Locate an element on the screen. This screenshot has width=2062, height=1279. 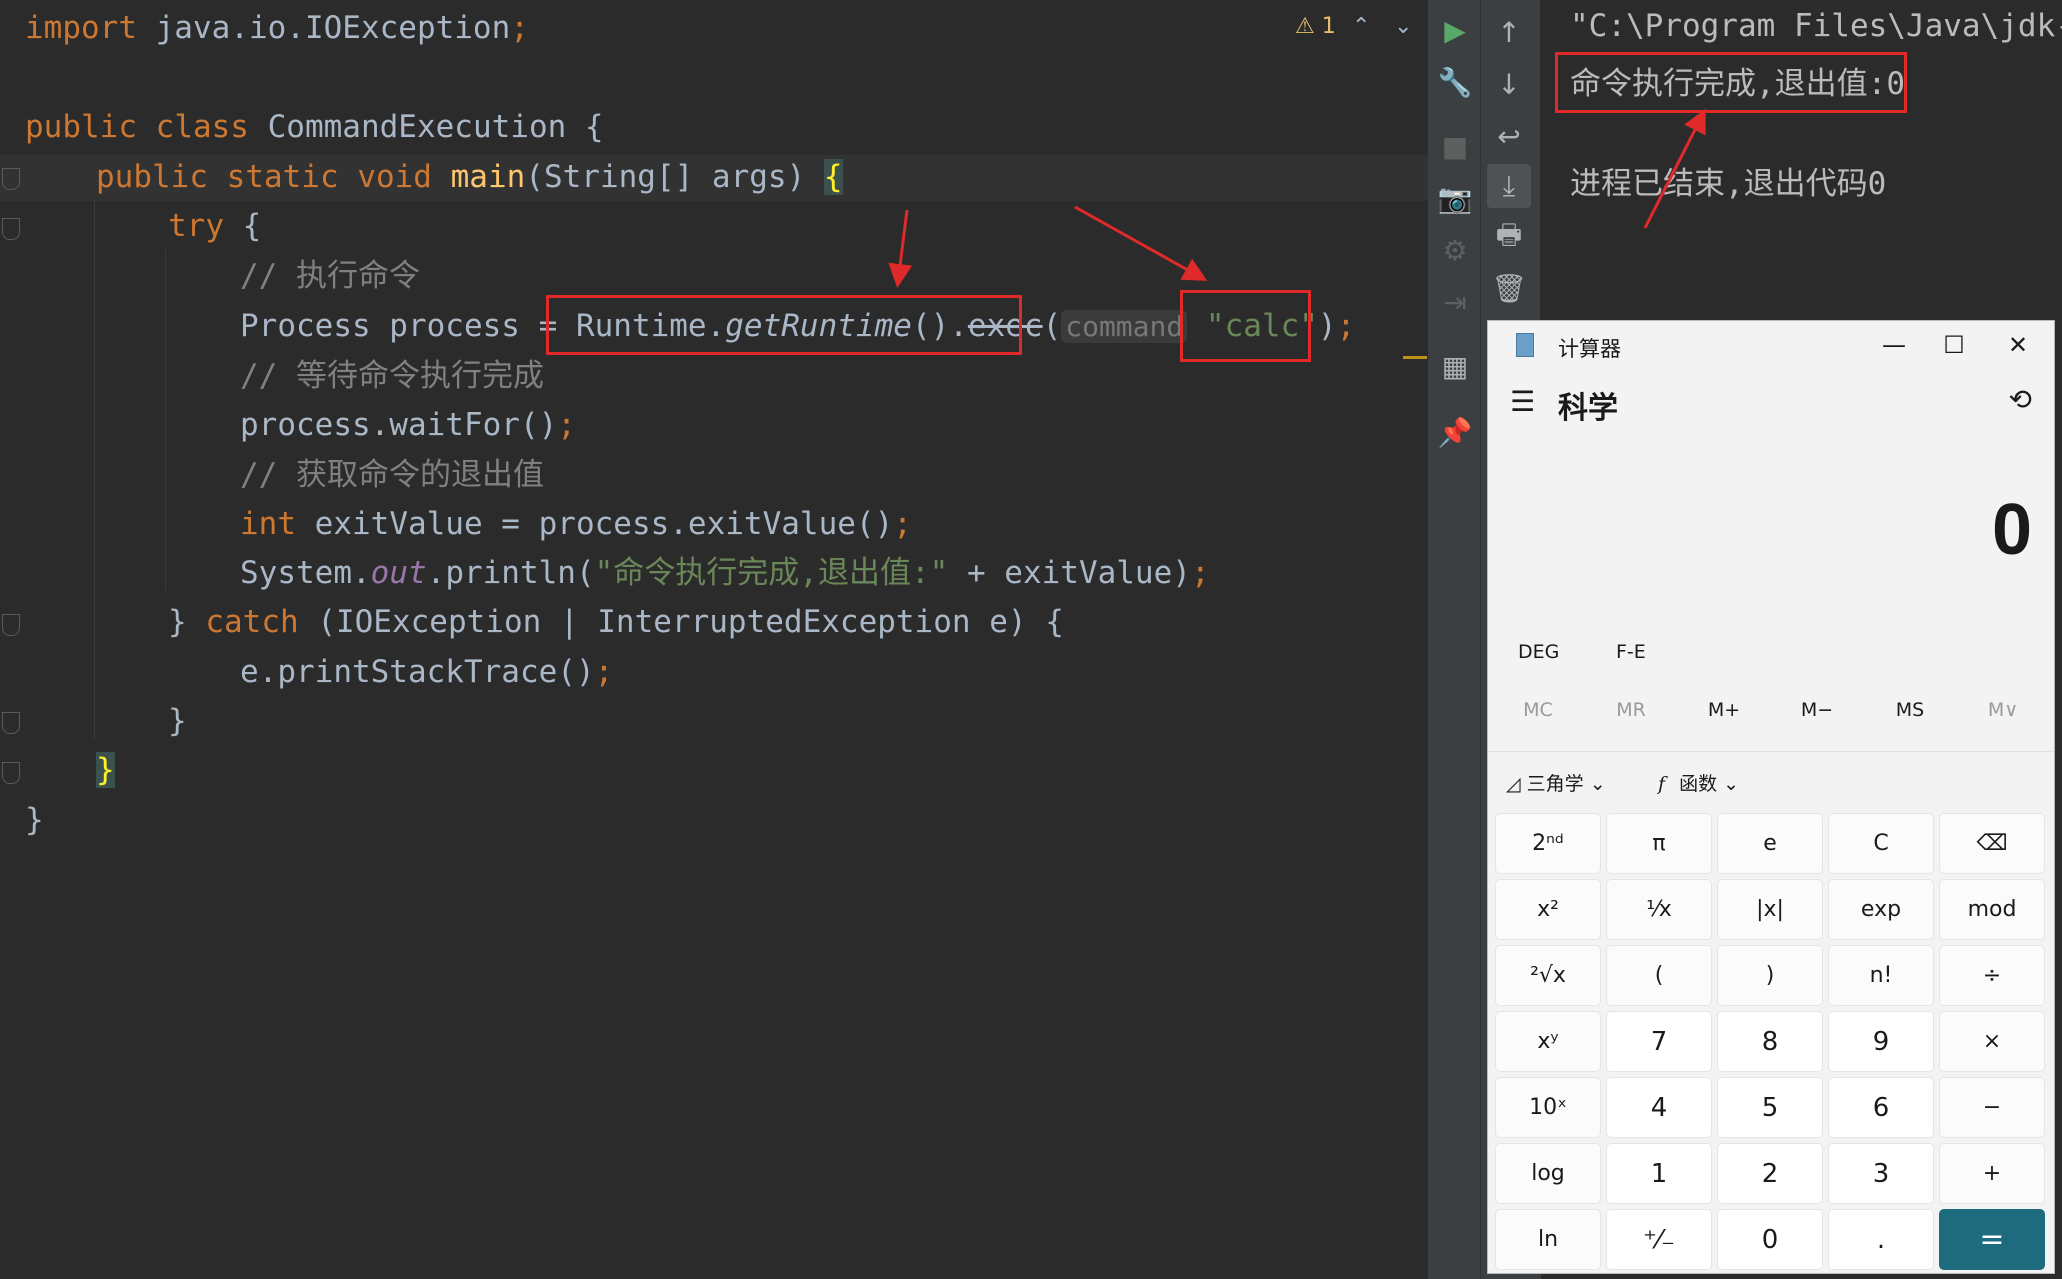
hamburger-menu-icon: ☰ is located at coordinates (1522, 401).